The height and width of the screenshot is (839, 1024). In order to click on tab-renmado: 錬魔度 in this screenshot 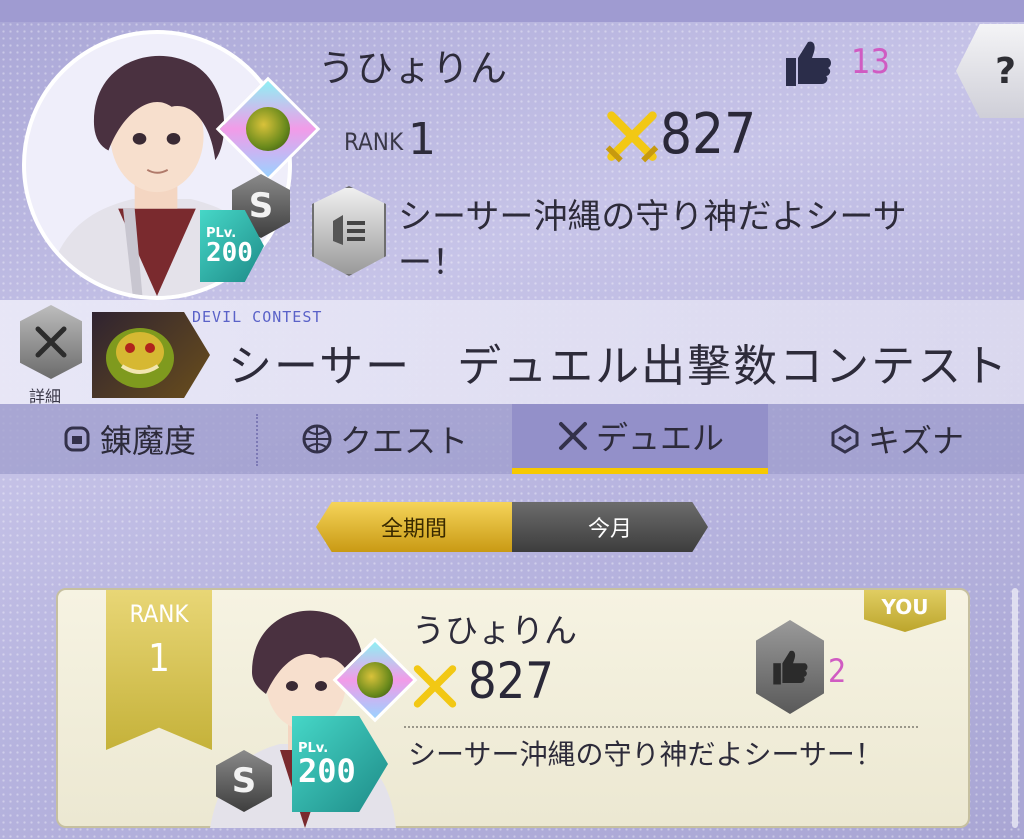, I will do `click(128, 439)`.